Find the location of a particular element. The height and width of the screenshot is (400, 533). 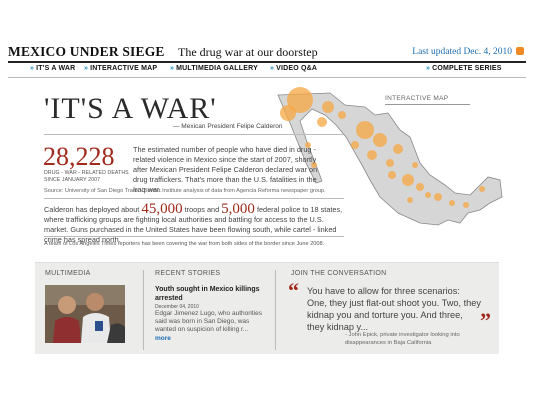

nav-video-qa: » VIDEO Q&A is located at coordinates (293, 68).